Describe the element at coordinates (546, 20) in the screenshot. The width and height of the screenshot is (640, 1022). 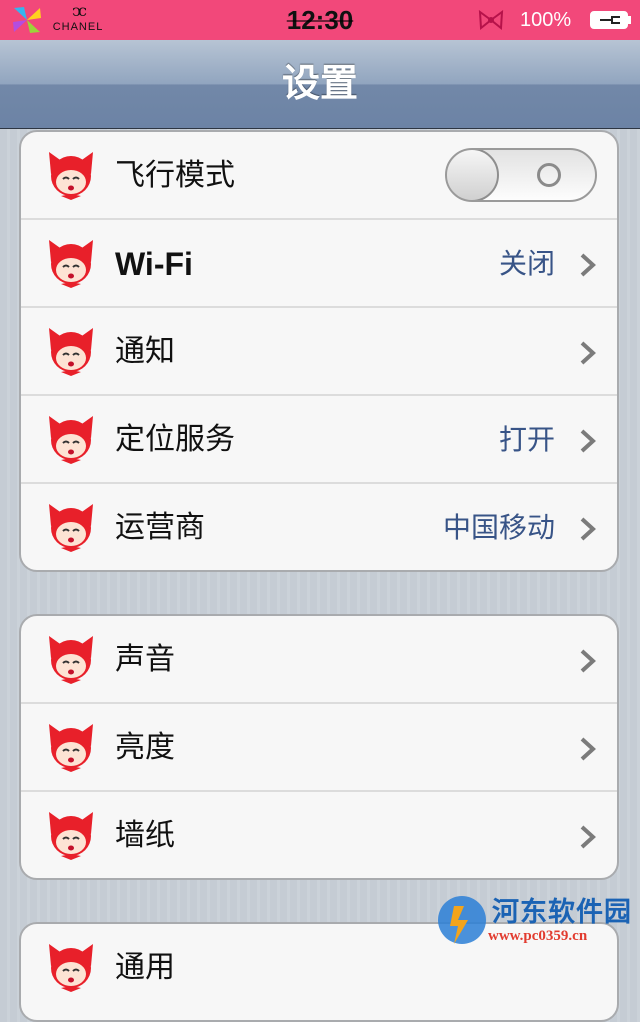
I see `battery-percent: 100%` at that location.